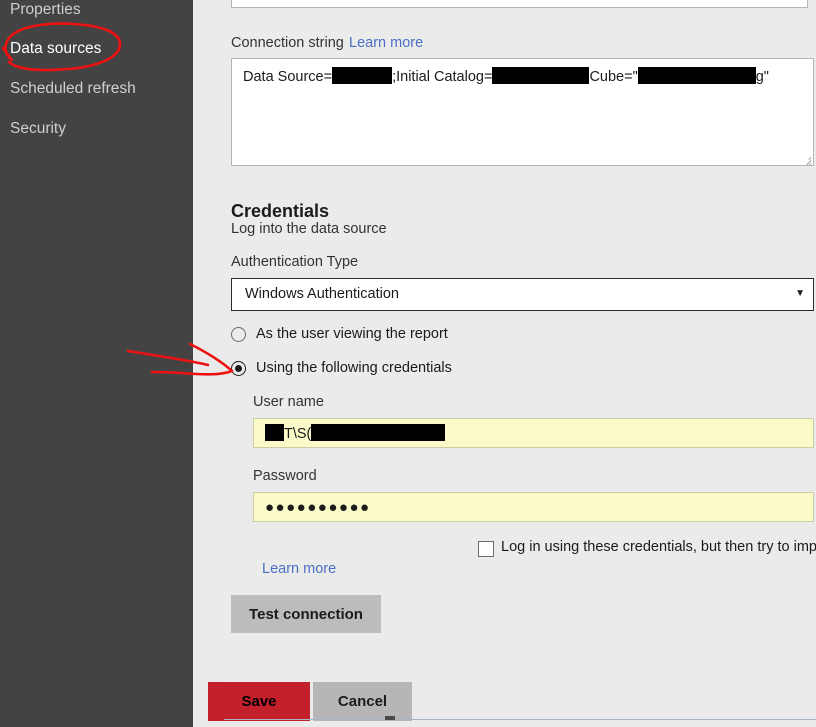 Image resolution: width=816 pixels, height=727 pixels. Describe the element at coordinates (806, 159) in the screenshot. I see `resize-grip-icon` at that location.